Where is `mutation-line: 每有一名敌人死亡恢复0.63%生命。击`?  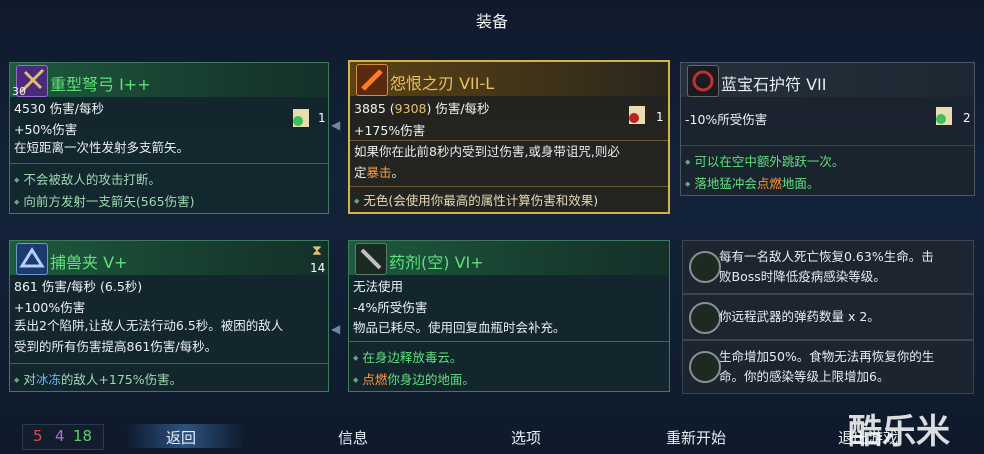
mutation-line: 每有一名敌人死亡恢复0.63%生命。击 is located at coordinates (826, 256).